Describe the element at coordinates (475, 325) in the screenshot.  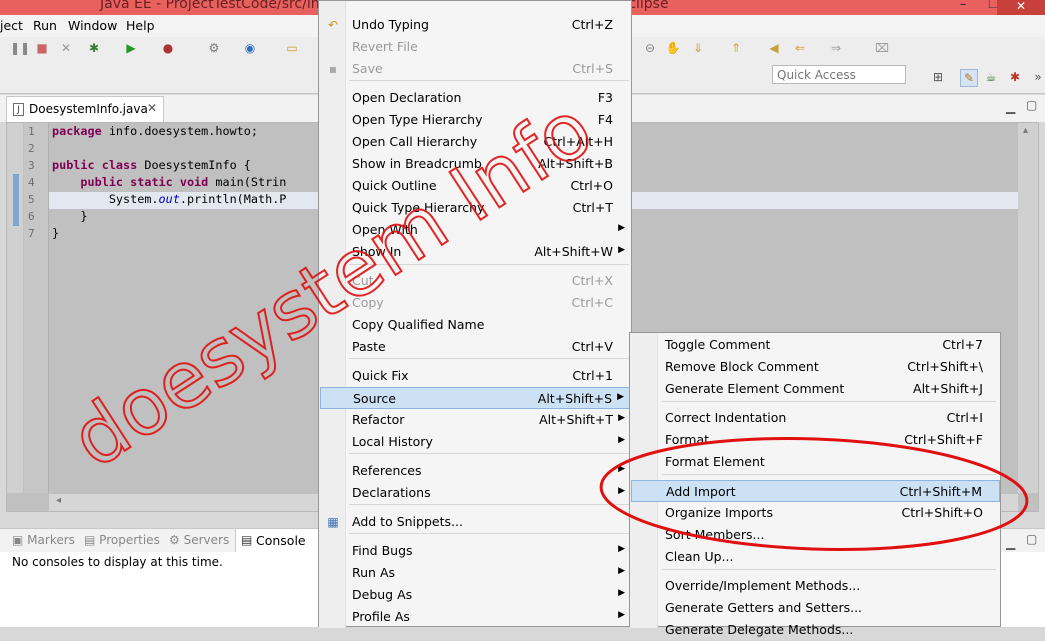
I see `menu-item-copy-qualified-name: Copy Qualified Name` at that location.